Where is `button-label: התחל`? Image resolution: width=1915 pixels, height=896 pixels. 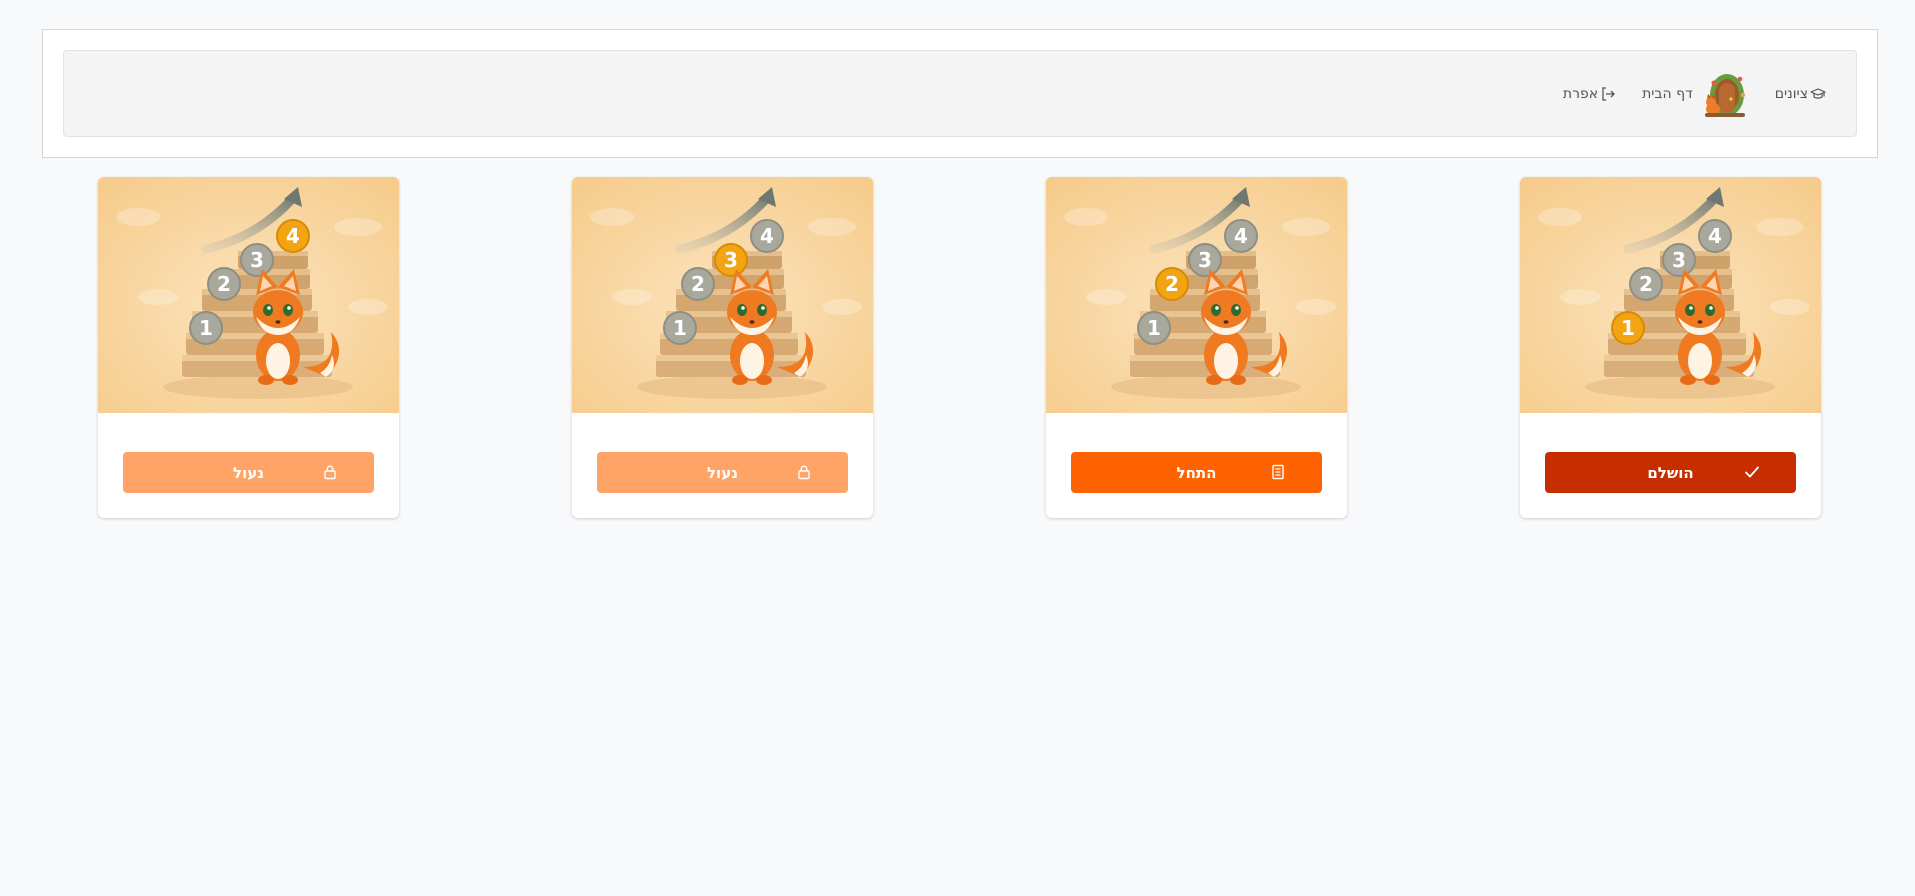
button-label: התחל is located at coordinates (1196, 472).